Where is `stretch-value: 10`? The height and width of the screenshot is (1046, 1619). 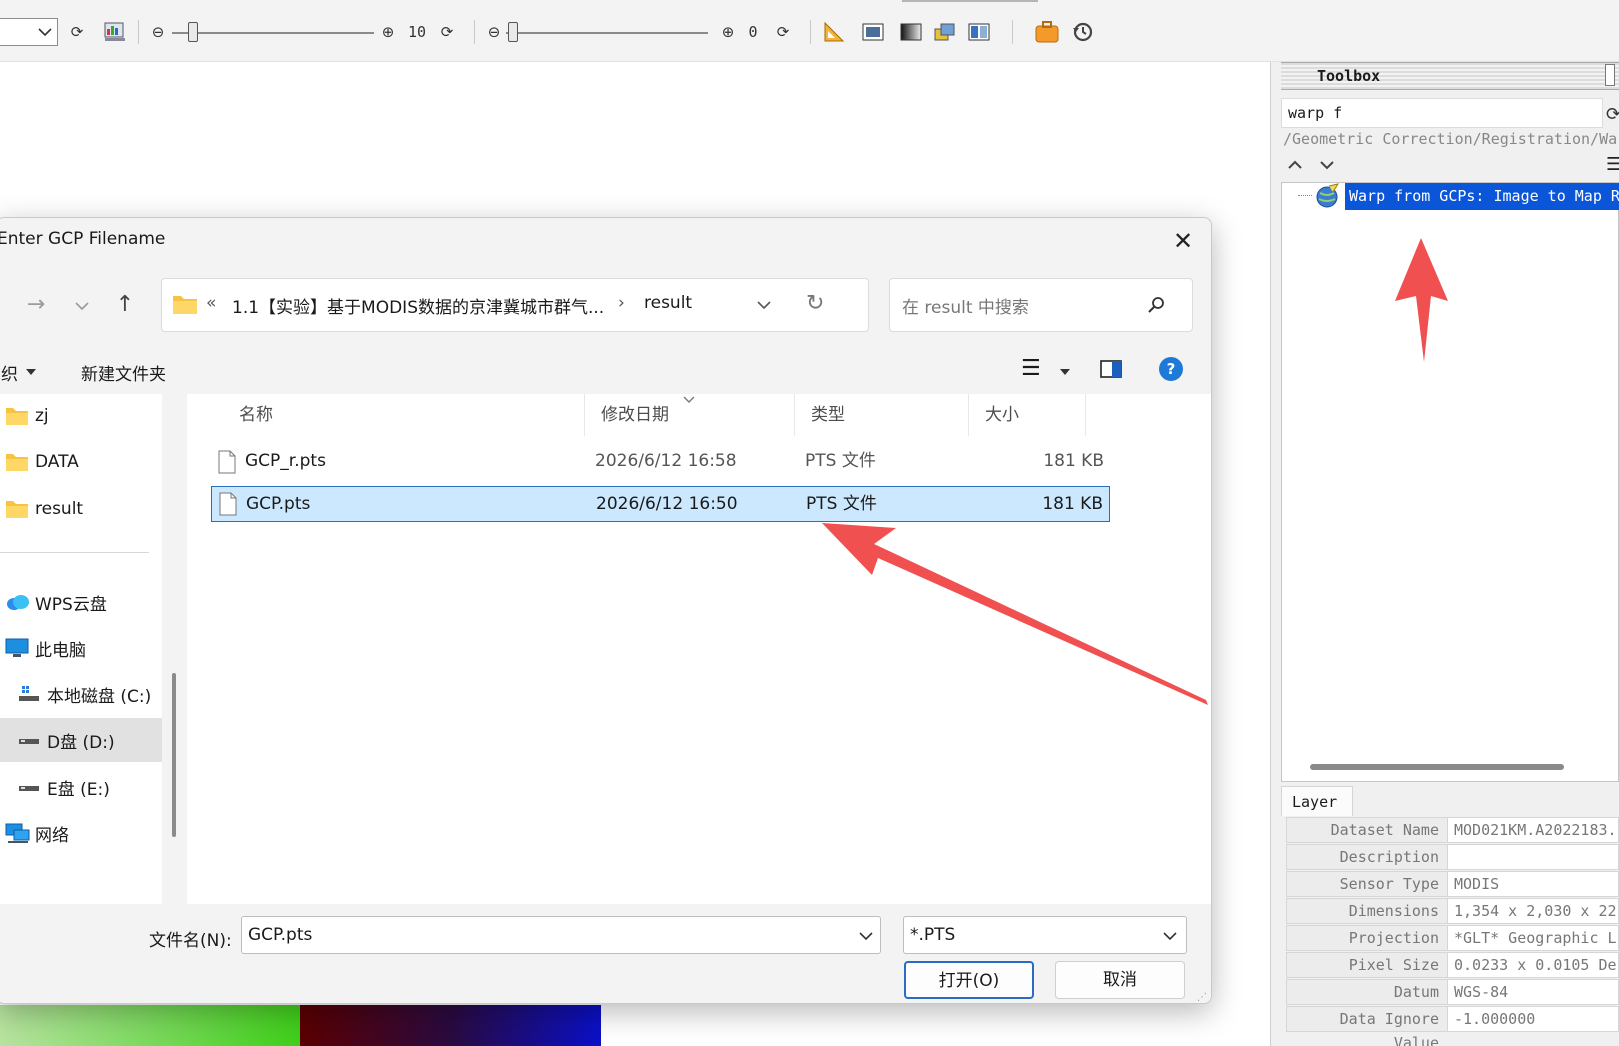
stretch-value: 10 is located at coordinates (417, 32).